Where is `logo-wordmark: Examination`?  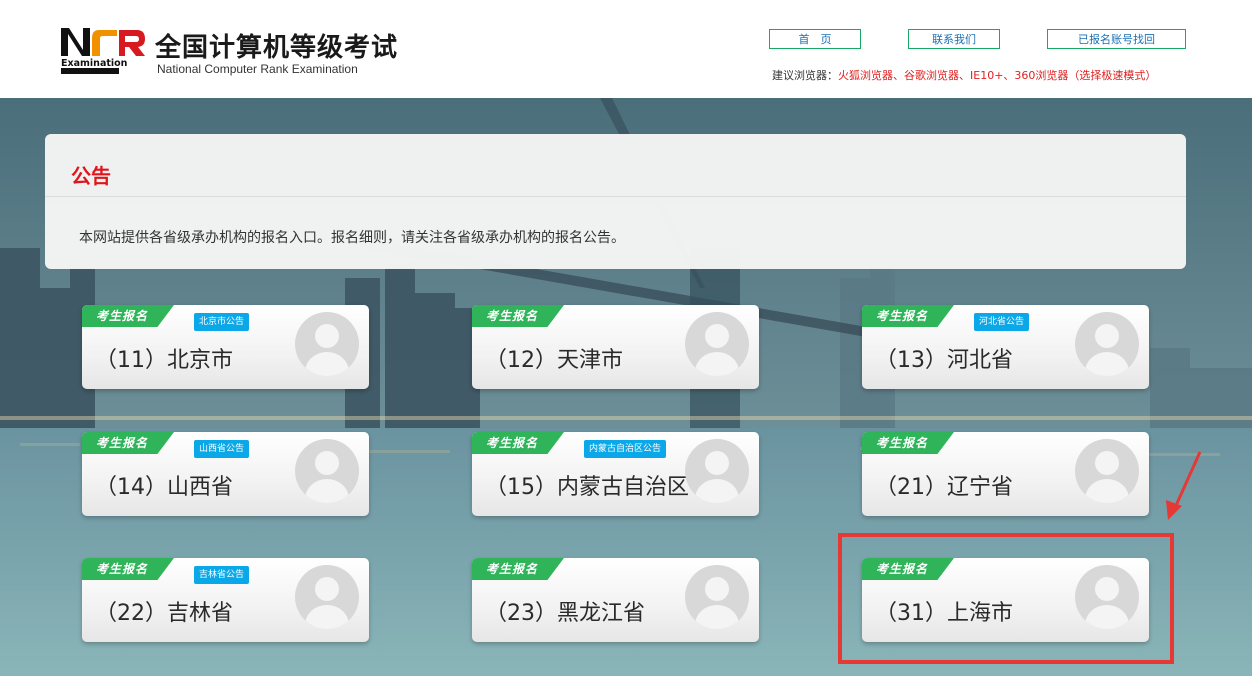
logo-wordmark: Examination is located at coordinates (94, 63).